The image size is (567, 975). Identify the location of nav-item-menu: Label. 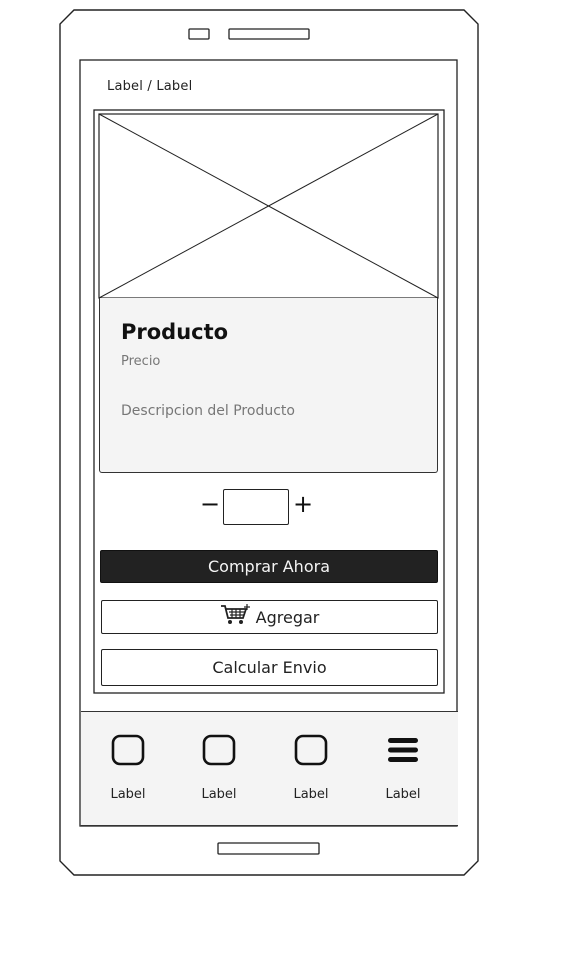
(403, 769).